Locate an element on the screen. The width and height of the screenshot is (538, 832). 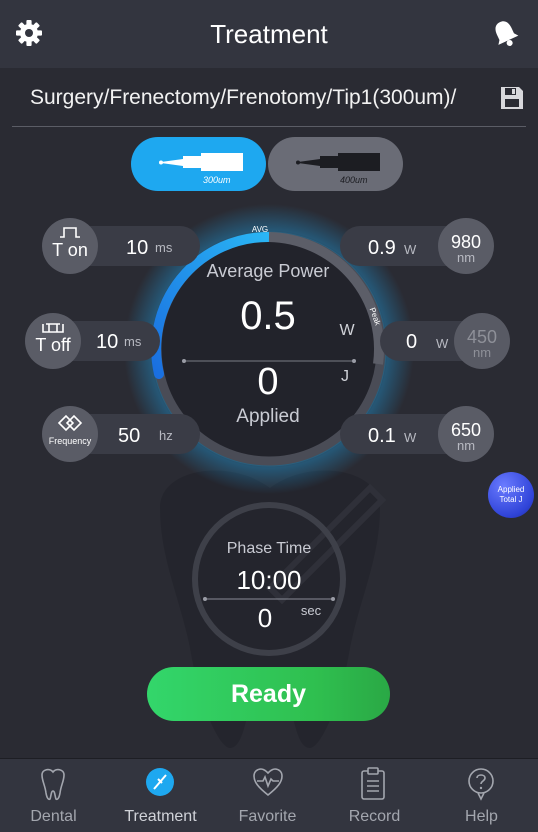
bottom-nav: Dental Treatment Favorite Record Help is located at coordinates (269, 795).